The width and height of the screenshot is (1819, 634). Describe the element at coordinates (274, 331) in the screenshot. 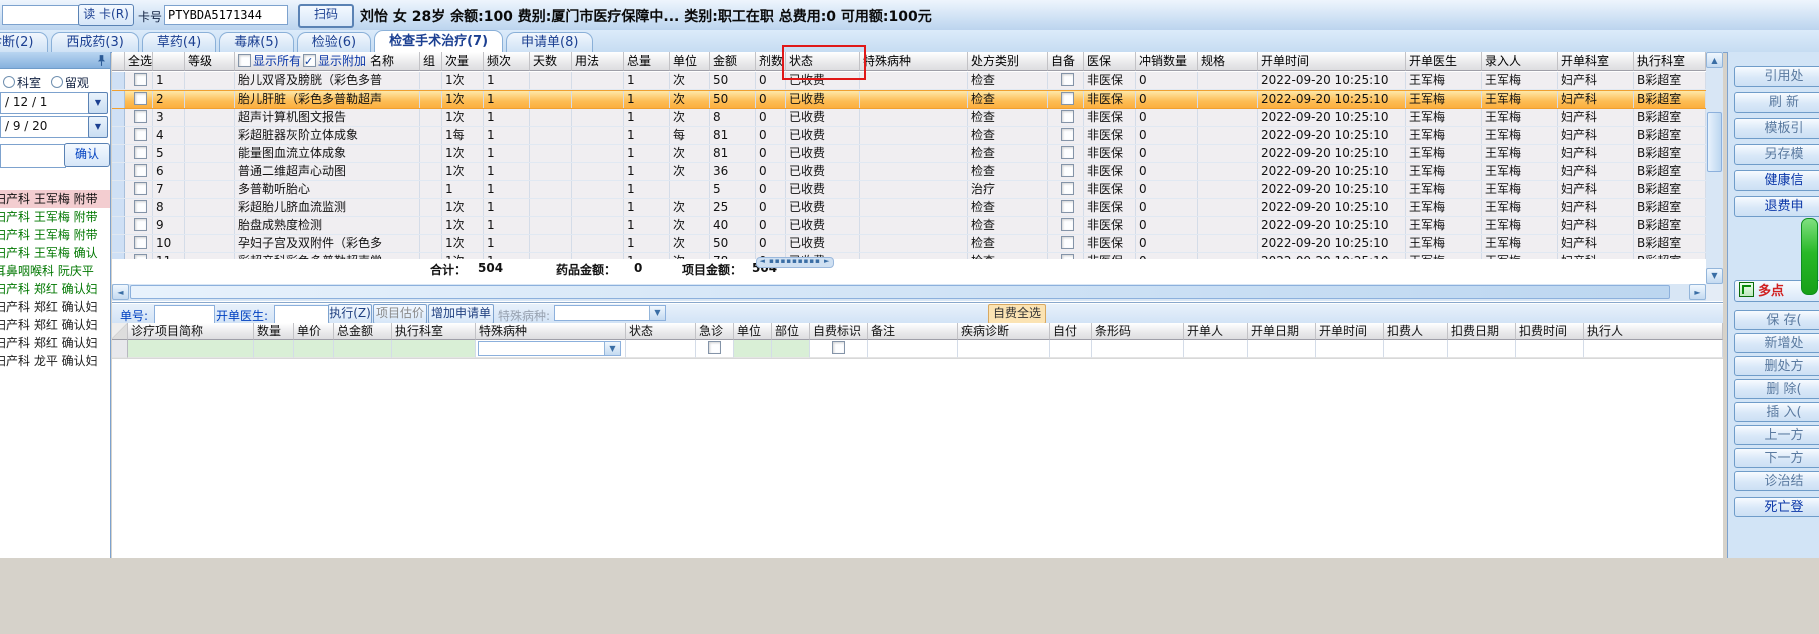

I see `column-header: 数量` at that location.